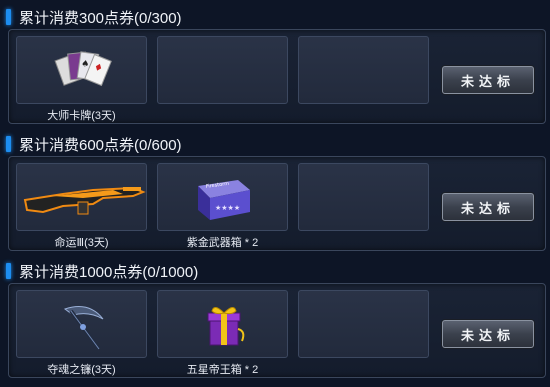 Image resolution: width=550 pixels, height=387 pixels. What do you see at coordinates (226, 326) in the screenshot?
I see `gift-box-icon` at bounding box center [226, 326].